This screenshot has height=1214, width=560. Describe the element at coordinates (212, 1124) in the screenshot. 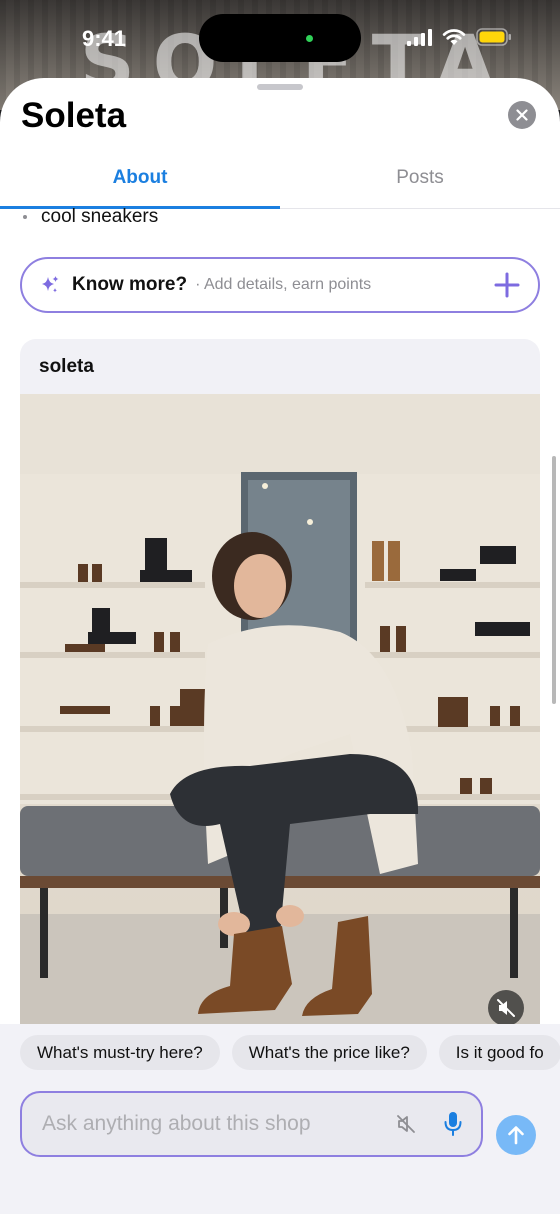

I see `ask-input` at that location.